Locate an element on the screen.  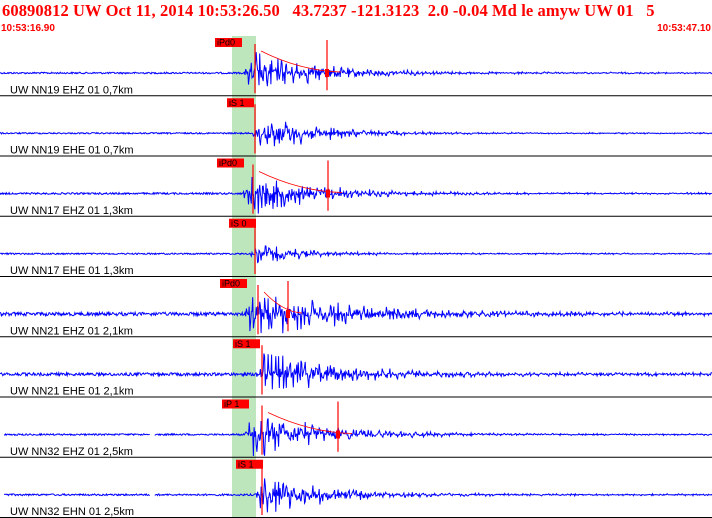
station-channel-label: UW NN17 EHE 01 1,3km is located at coordinates (71, 271).